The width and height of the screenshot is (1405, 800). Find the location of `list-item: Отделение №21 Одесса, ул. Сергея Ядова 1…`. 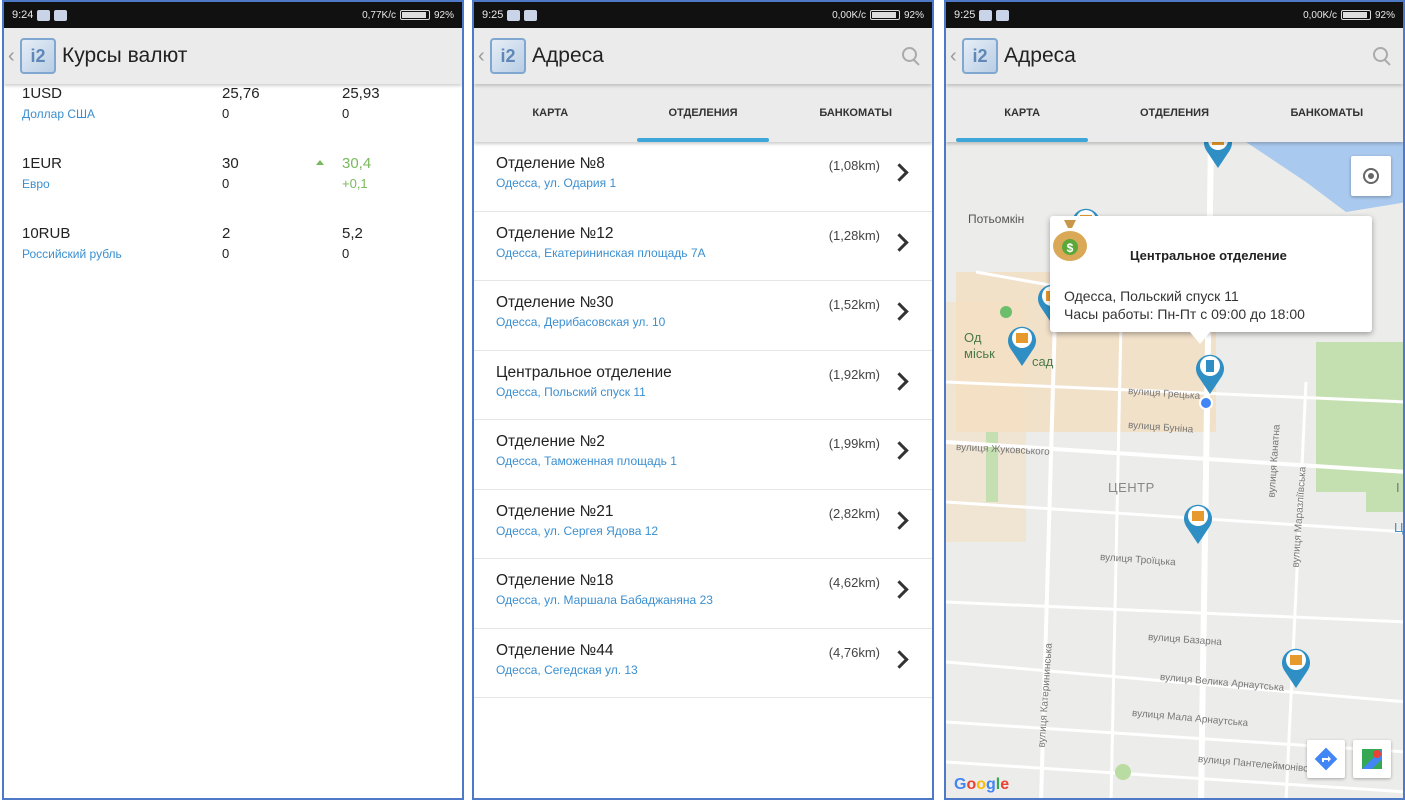

list-item: Отделение №21 Одесса, ул. Сергея Ядова 1… is located at coordinates (703, 524).